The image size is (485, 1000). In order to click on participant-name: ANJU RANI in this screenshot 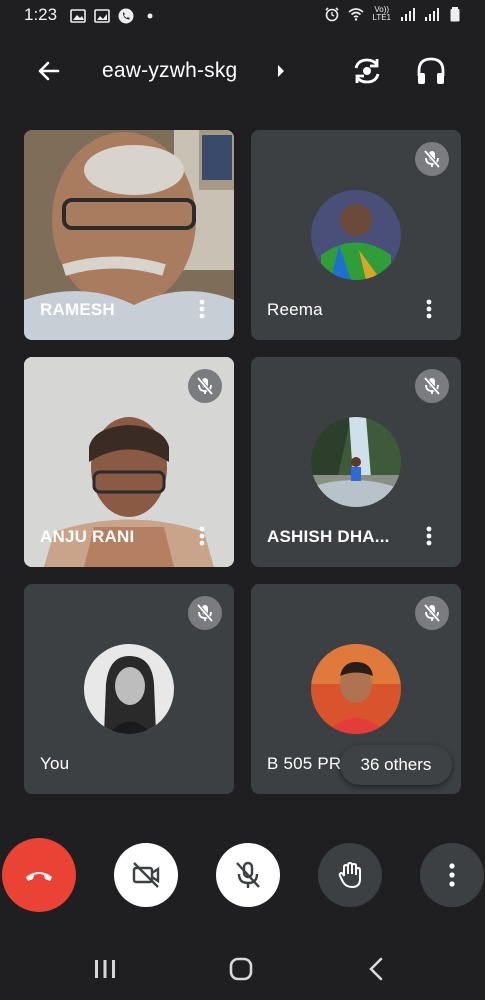, I will do `click(87, 536)`.